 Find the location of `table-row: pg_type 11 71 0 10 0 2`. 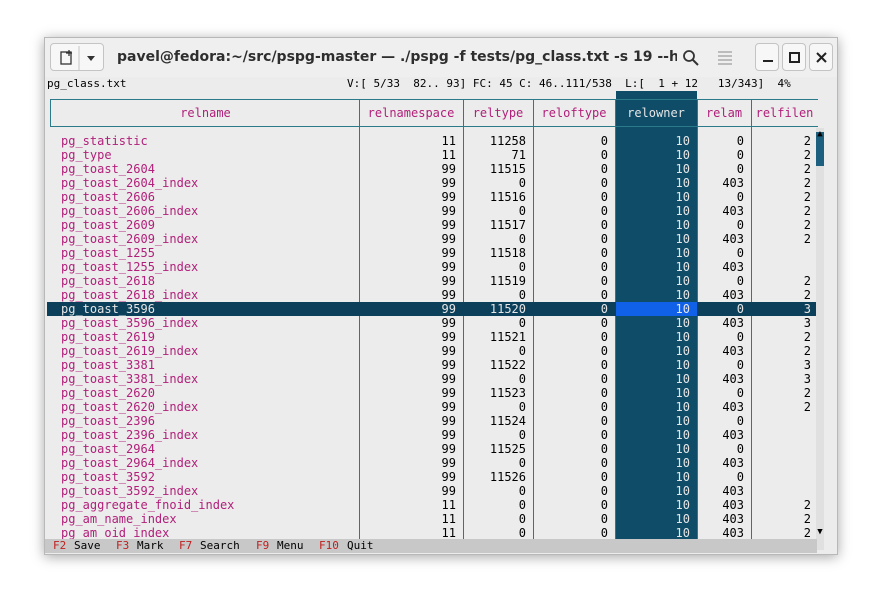

table-row: pg_type 11 71 0 10 0 2 is located at coordinates (433, 155).